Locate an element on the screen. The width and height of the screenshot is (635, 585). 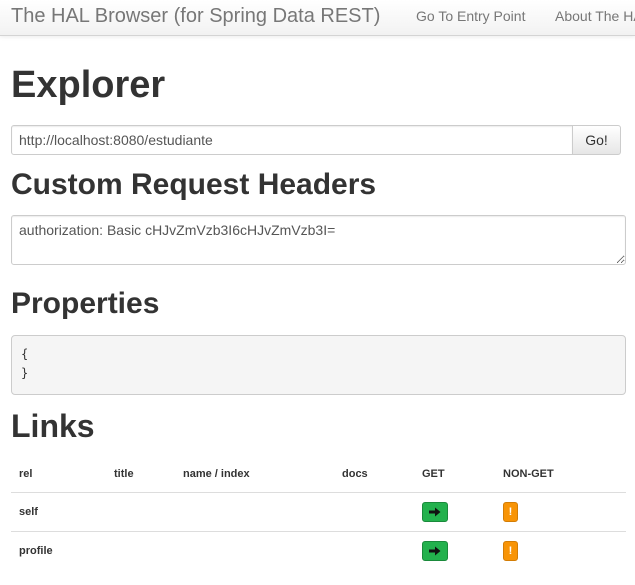
about-link: About The HAL Browser is located at coordinates (595, 16).